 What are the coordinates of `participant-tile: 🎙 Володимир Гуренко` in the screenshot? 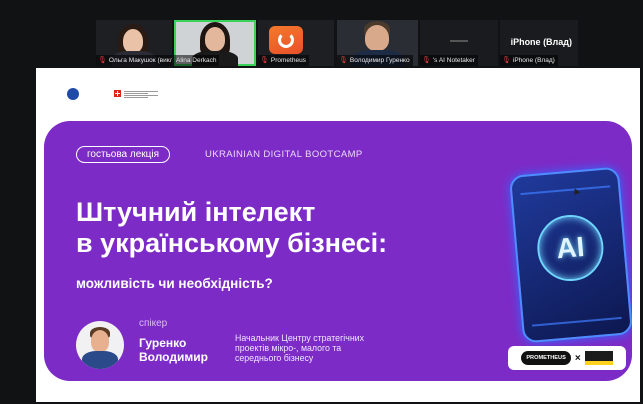 It's located at (377, 43).